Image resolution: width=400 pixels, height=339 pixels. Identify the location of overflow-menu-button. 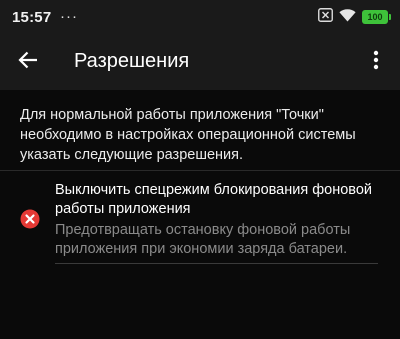
(376, 62).